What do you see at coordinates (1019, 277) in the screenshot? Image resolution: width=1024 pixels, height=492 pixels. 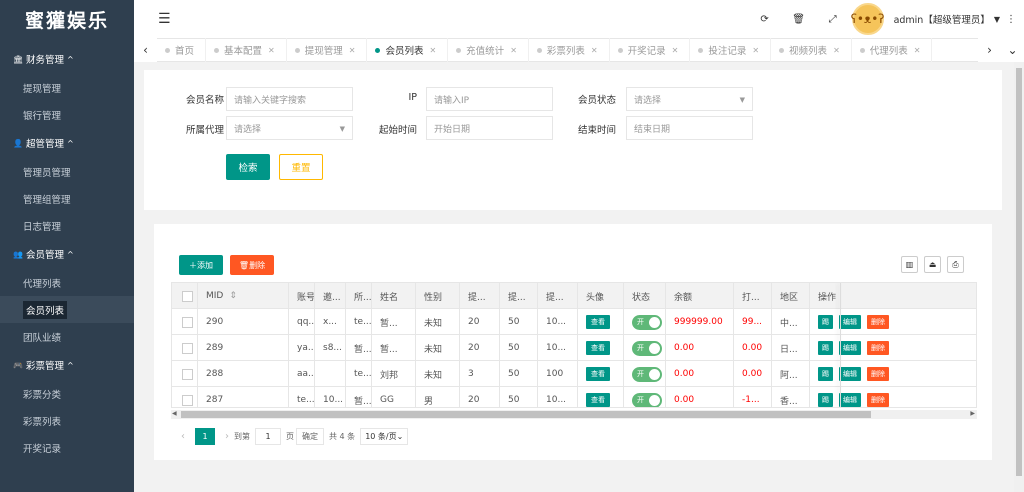 I see `page-scrollbar` at bounding box center [1019, 277].